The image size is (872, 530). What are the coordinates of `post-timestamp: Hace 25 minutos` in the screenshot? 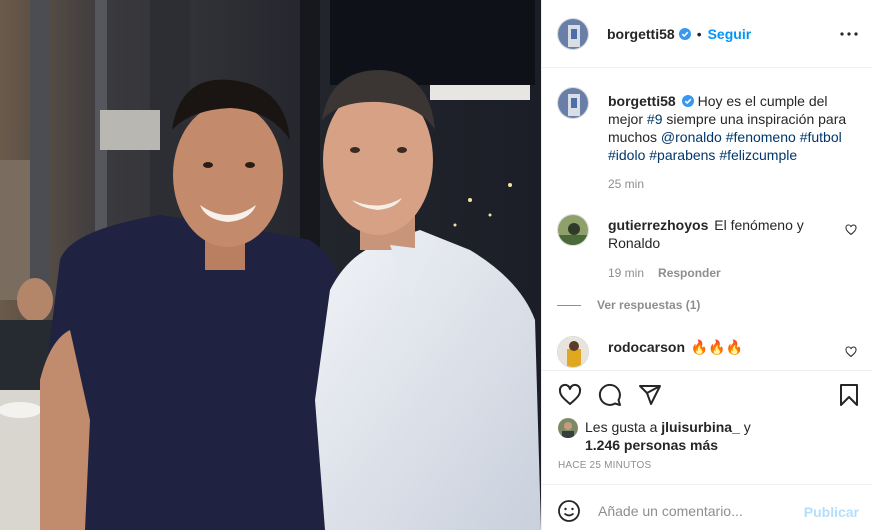 It's located at (604, 465).